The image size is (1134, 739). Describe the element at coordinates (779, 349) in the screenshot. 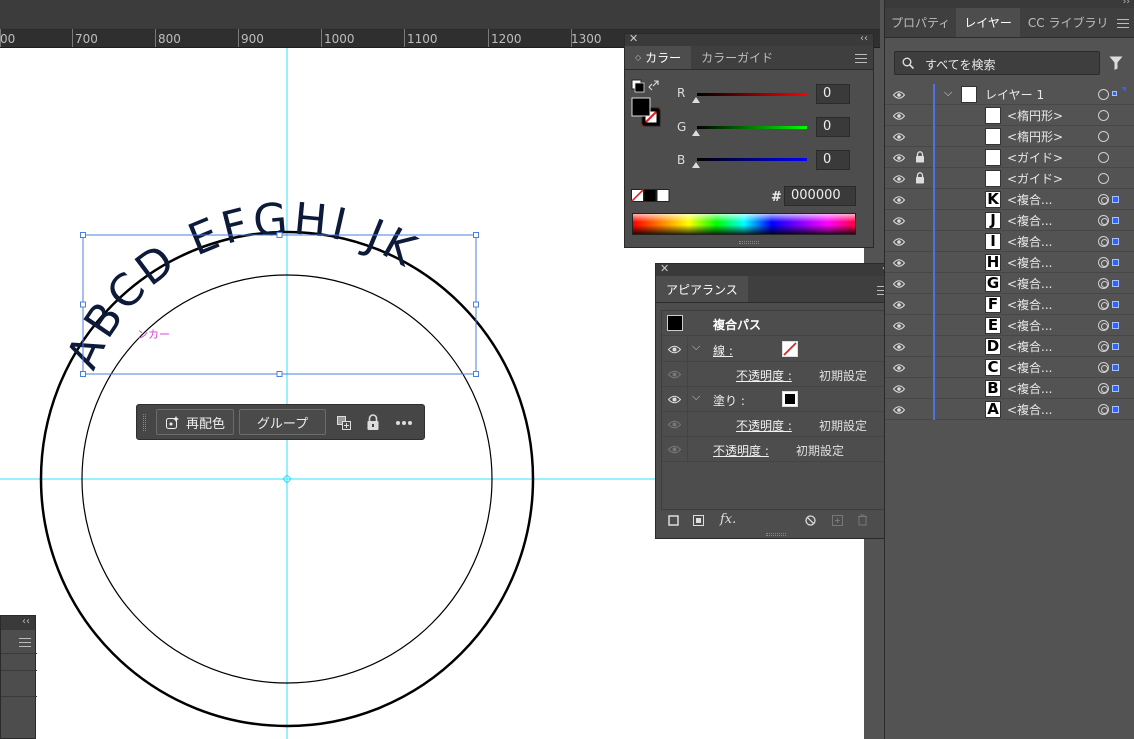

I see `stroke-row: ⌵ 線 :` at that location.